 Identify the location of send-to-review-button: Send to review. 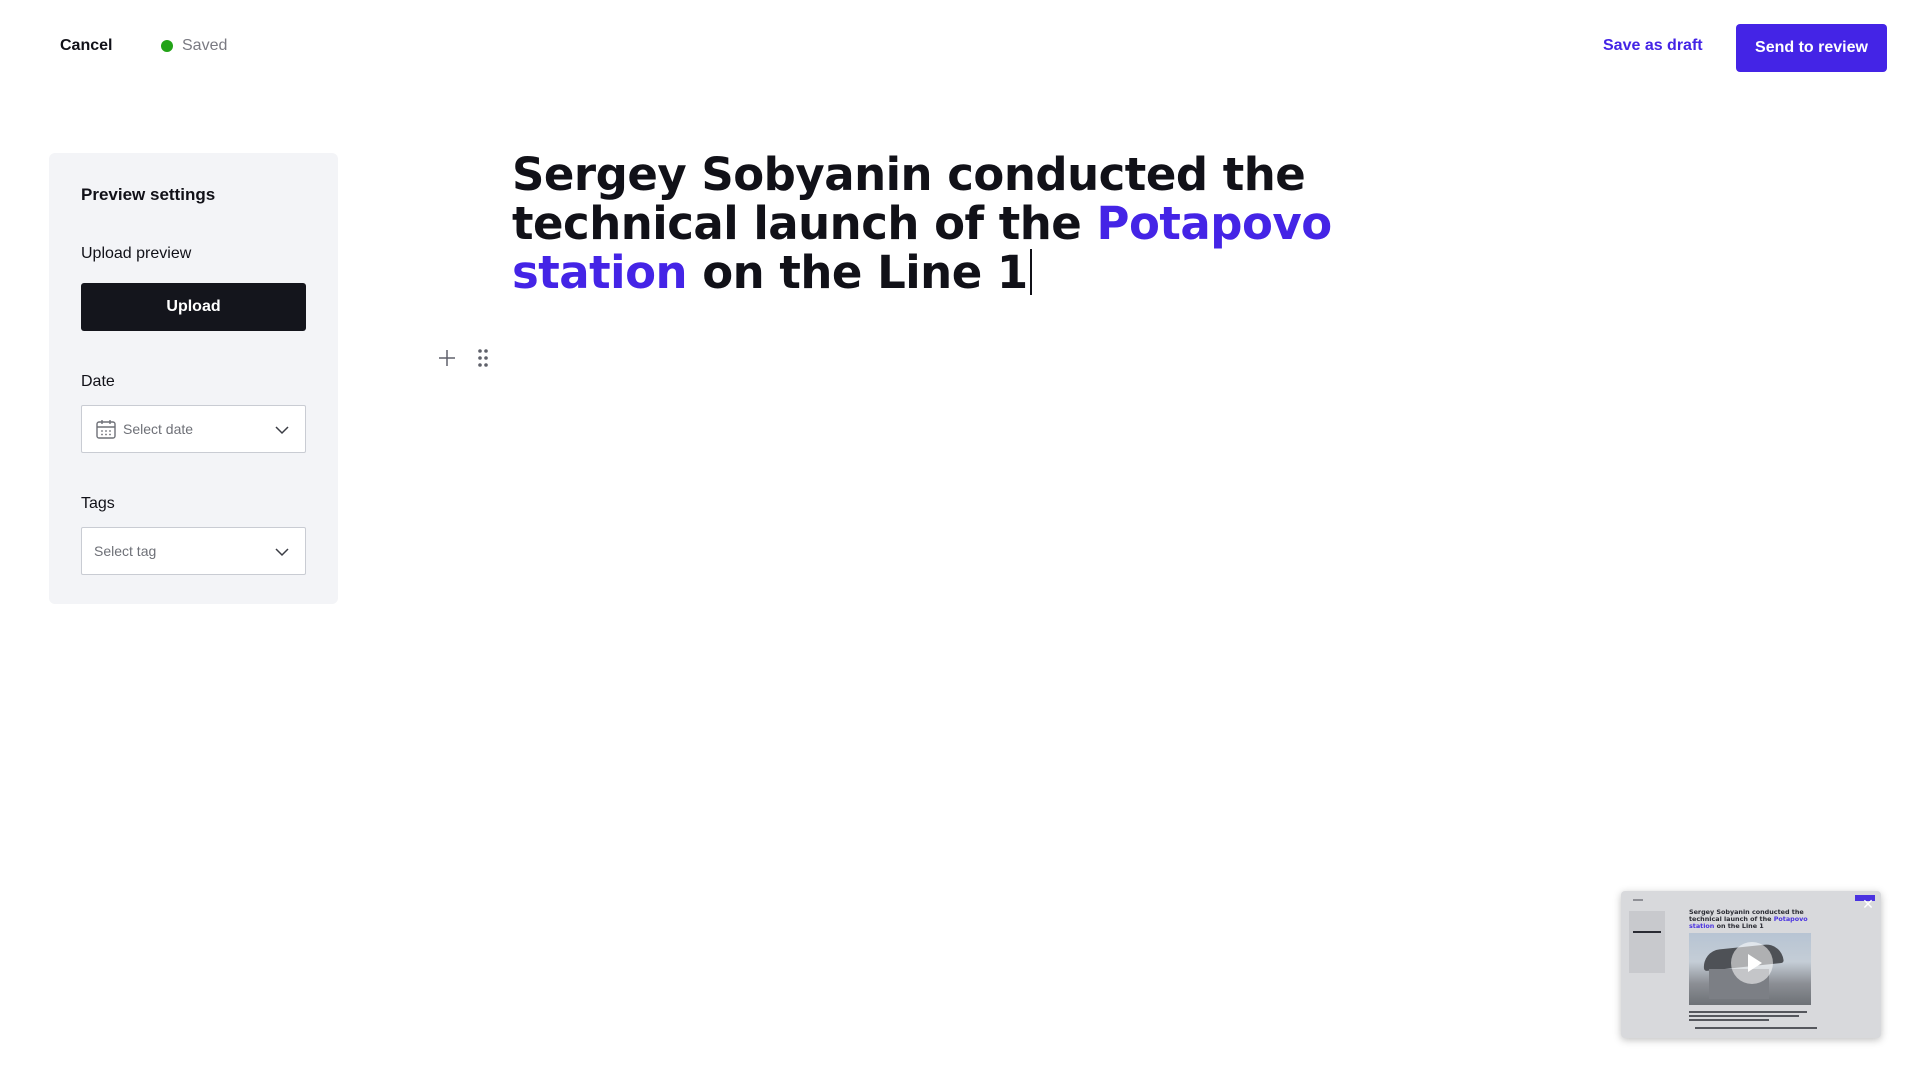
(1811, 48).